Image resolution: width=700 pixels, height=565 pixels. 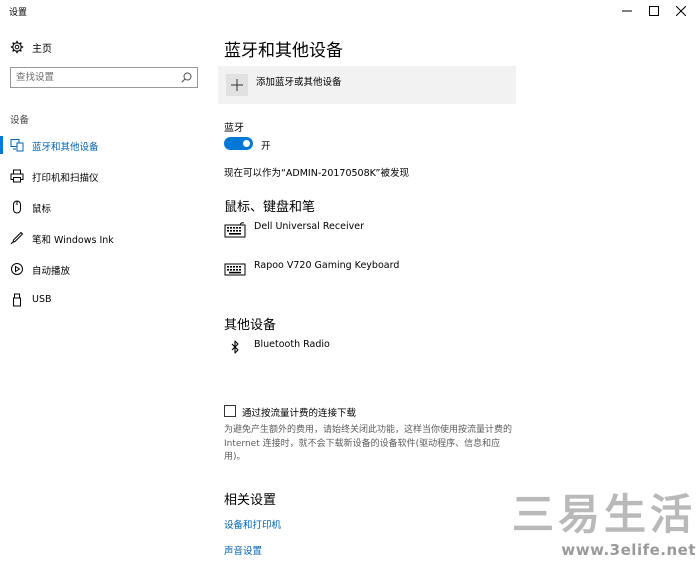 I want to click on device-name: Dell Universal Receiver, so click(x=309, y=226).